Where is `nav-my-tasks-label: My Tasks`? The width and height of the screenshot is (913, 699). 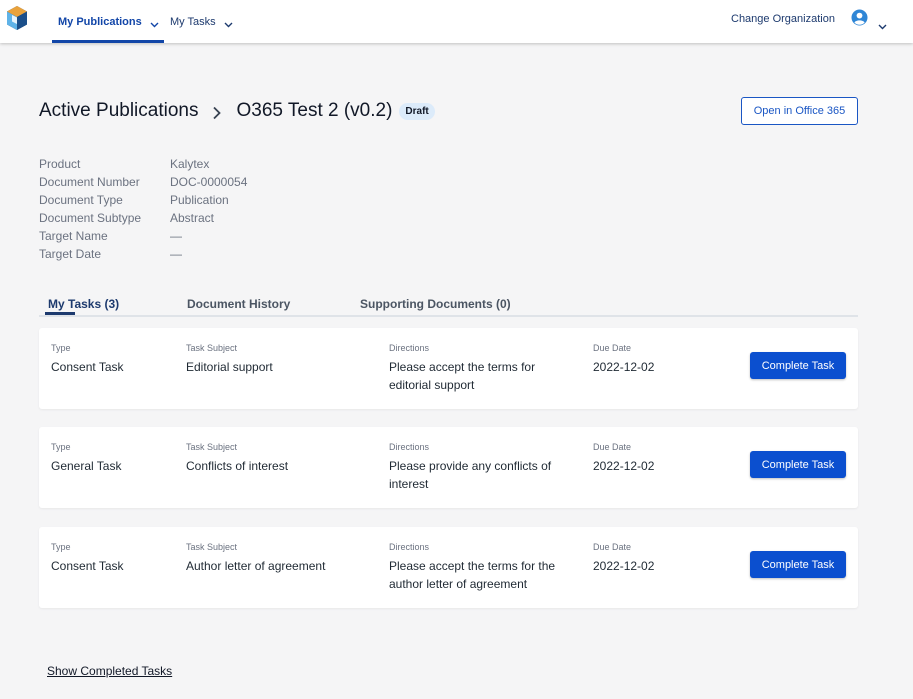 nav-my-tasks-label: My Tasks is located at coordinates (193, 21).